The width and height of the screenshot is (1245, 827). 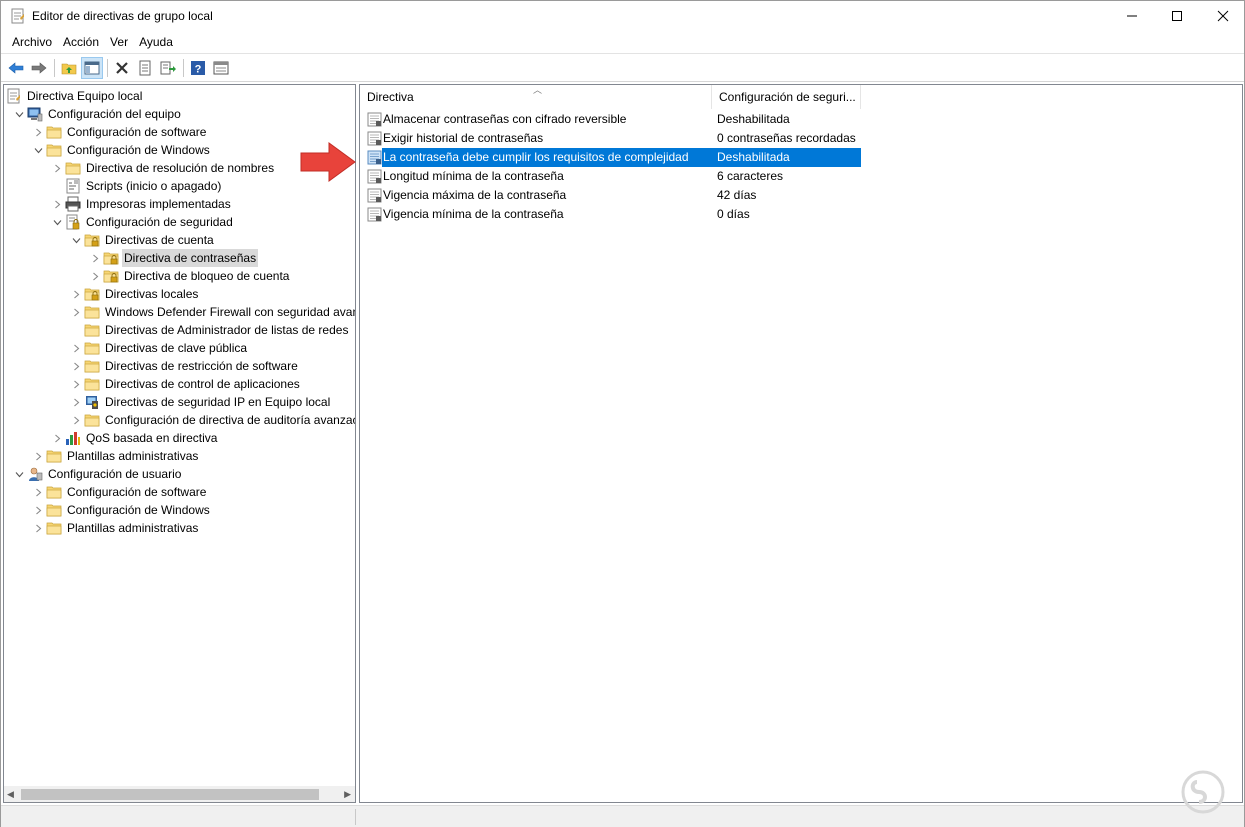 What do you see at coordinates (10, 794) in the screenshot?
I see `scroll-left-icon: ◀` at bounding box center [10, 794].